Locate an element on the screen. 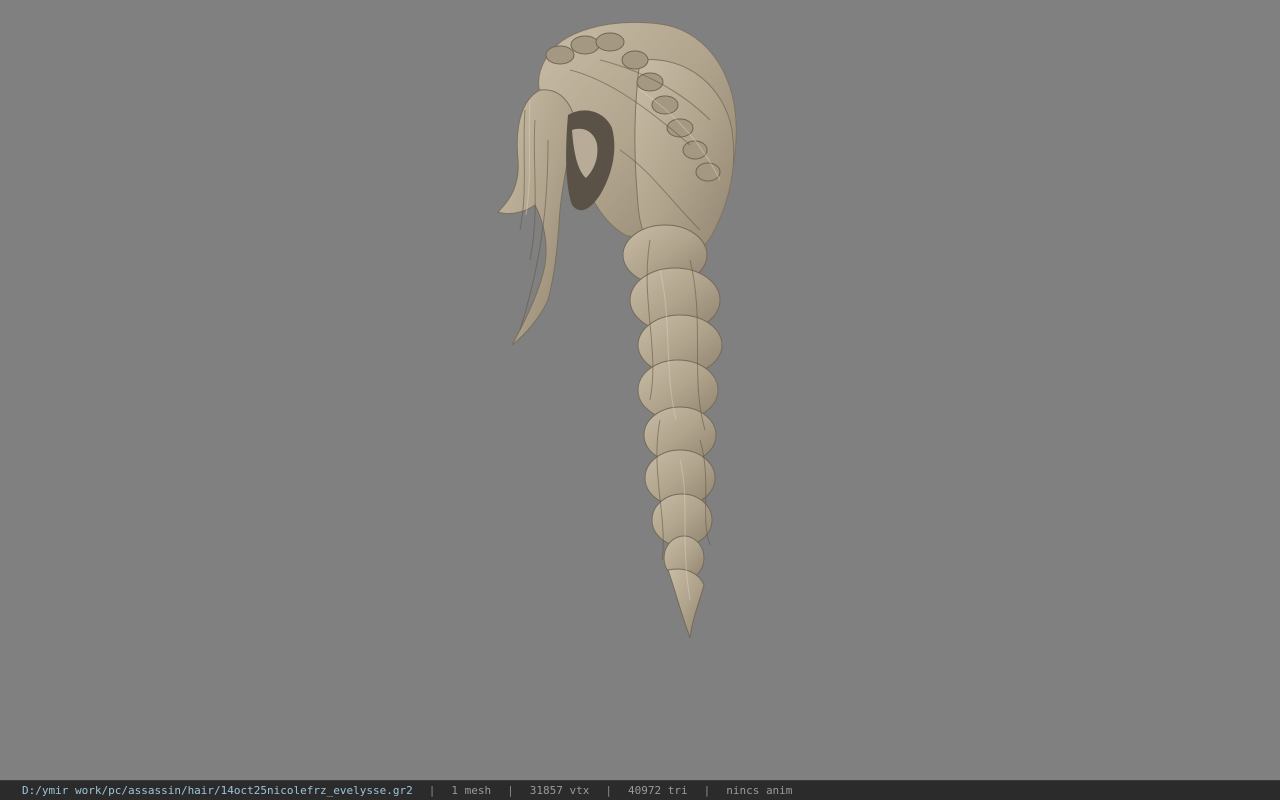 The image size is (1280, 800). animation-status: nincs anim is located at coordinates (759, 790).